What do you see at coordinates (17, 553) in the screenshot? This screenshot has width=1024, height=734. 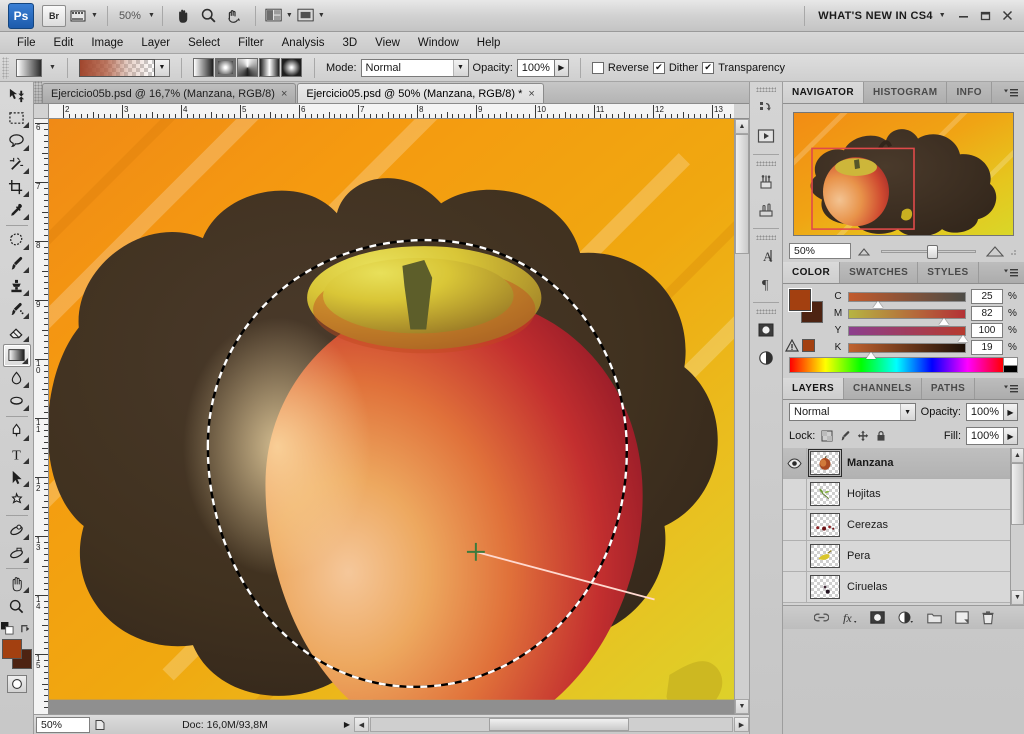 I see `3d-orbit-tool` at bounding box center [17, 553].